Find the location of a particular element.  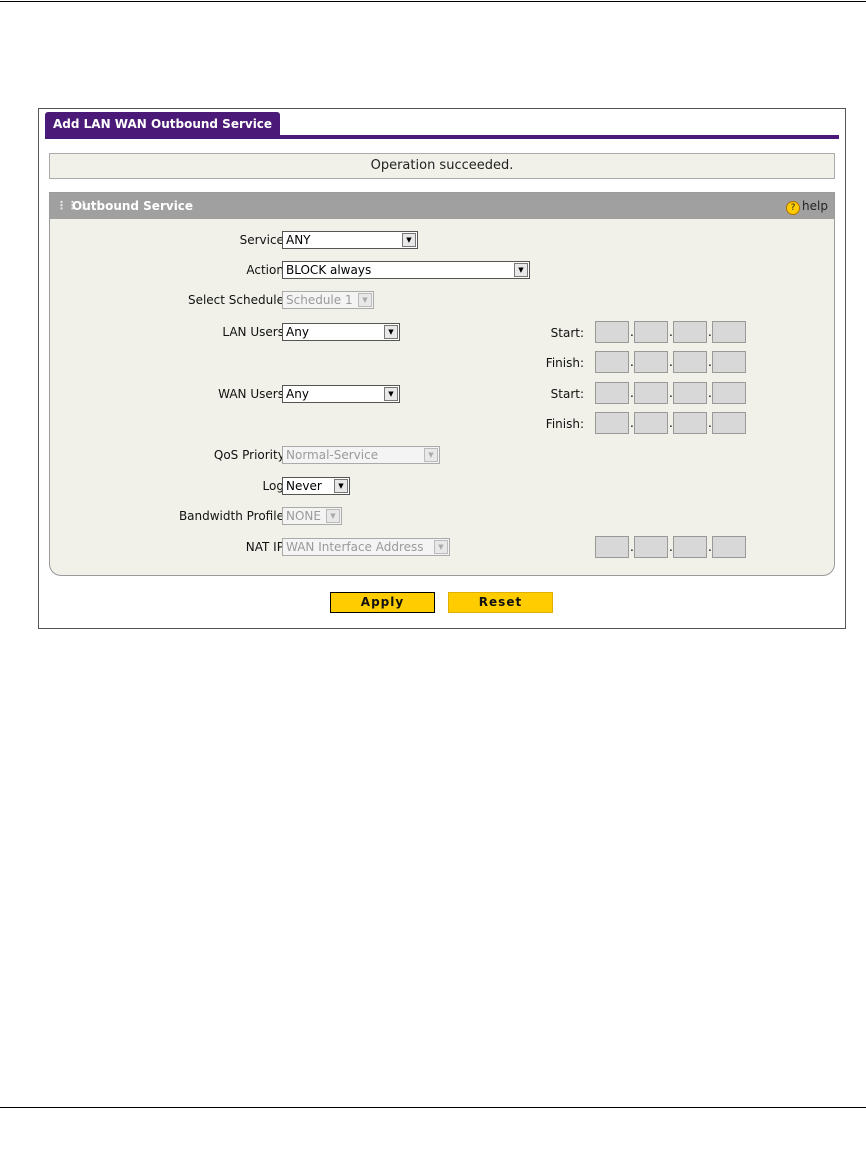

qos-priority-value: Normal-Service is located at coordinates (332, 455).